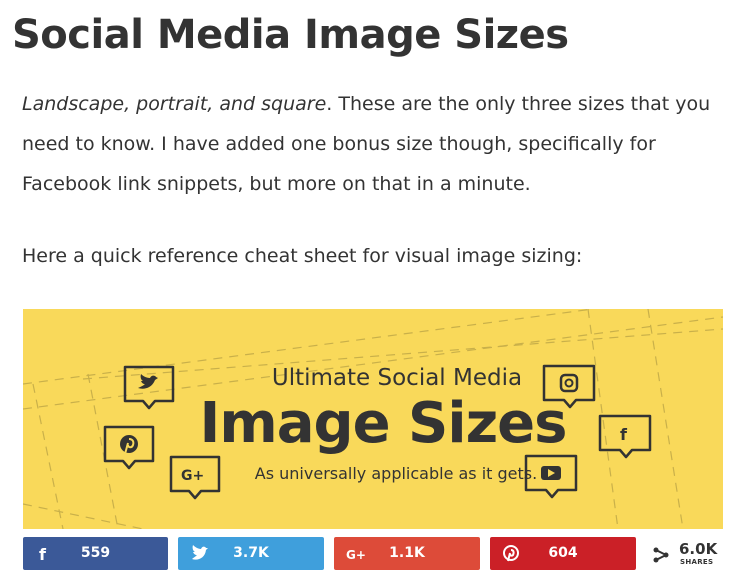 The height and width of the screenshot is (577, 741). I want to click on google-plus-share-button: G+ 1.1K, so click(407, 553).